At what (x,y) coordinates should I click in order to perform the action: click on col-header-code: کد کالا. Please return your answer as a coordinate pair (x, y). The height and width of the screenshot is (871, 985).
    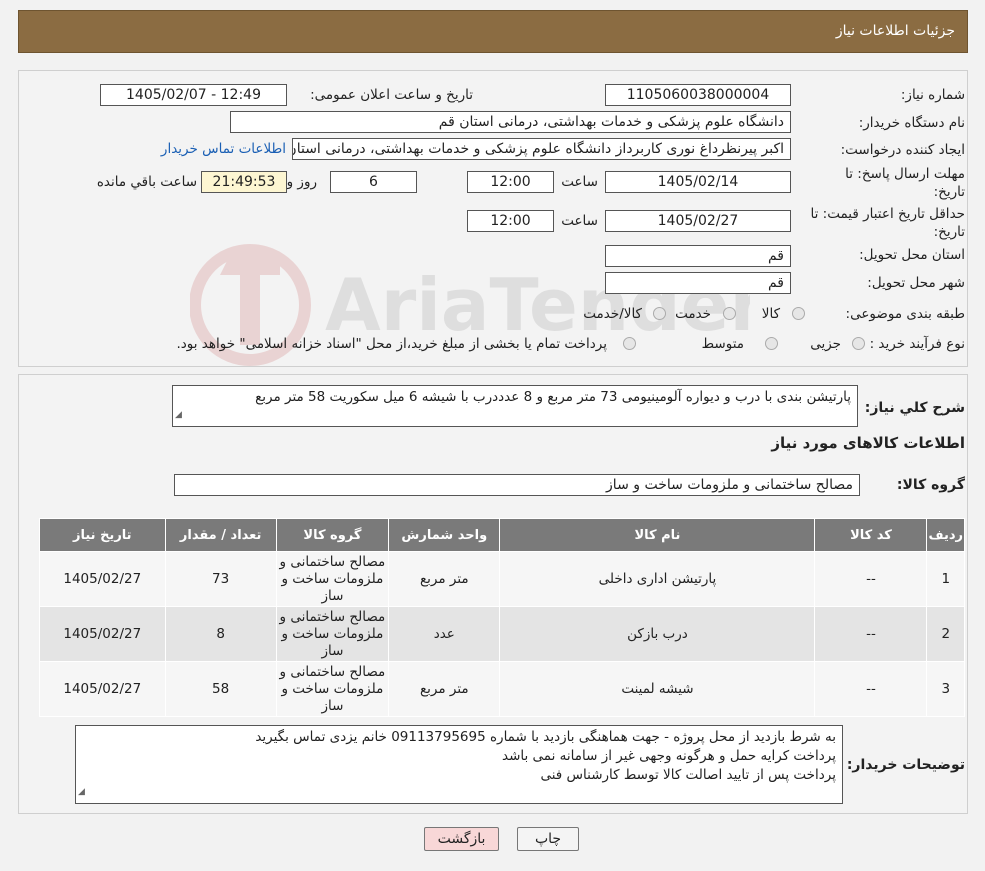
    Looking at the image, I should click on (871, 535).